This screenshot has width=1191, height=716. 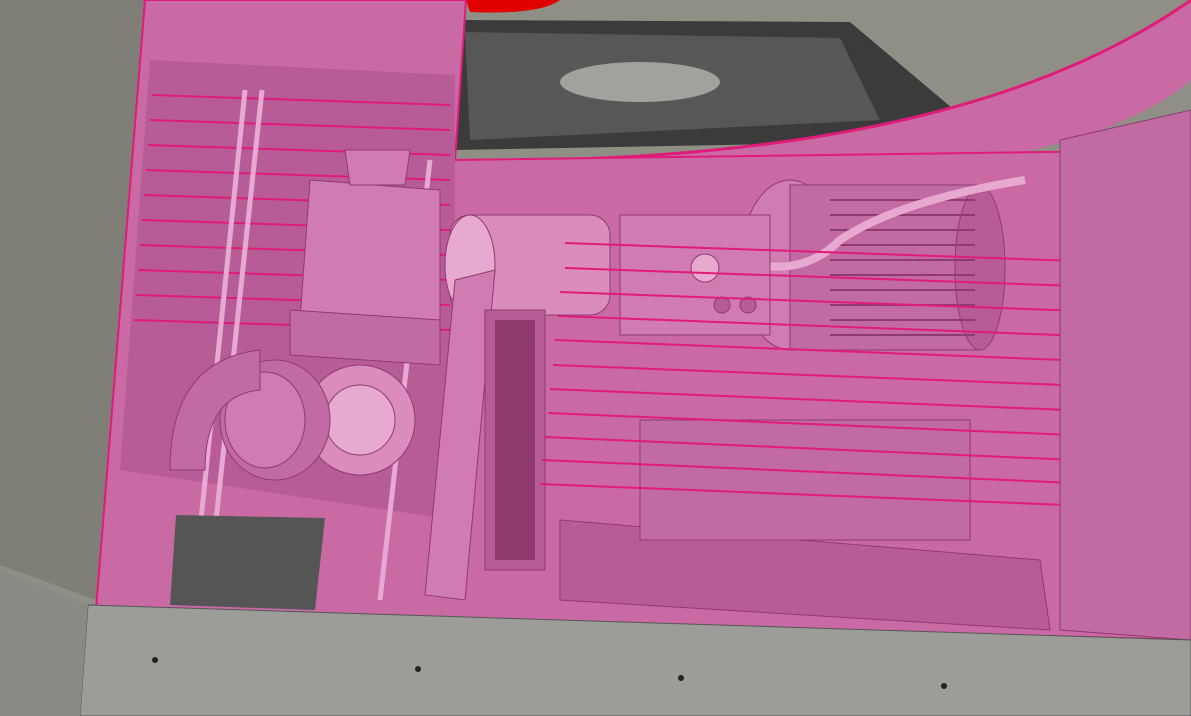 What do you see at coordinates (1125, 375) in the screenshot?
I see `right-panel` at bounding box center [1125, 375].